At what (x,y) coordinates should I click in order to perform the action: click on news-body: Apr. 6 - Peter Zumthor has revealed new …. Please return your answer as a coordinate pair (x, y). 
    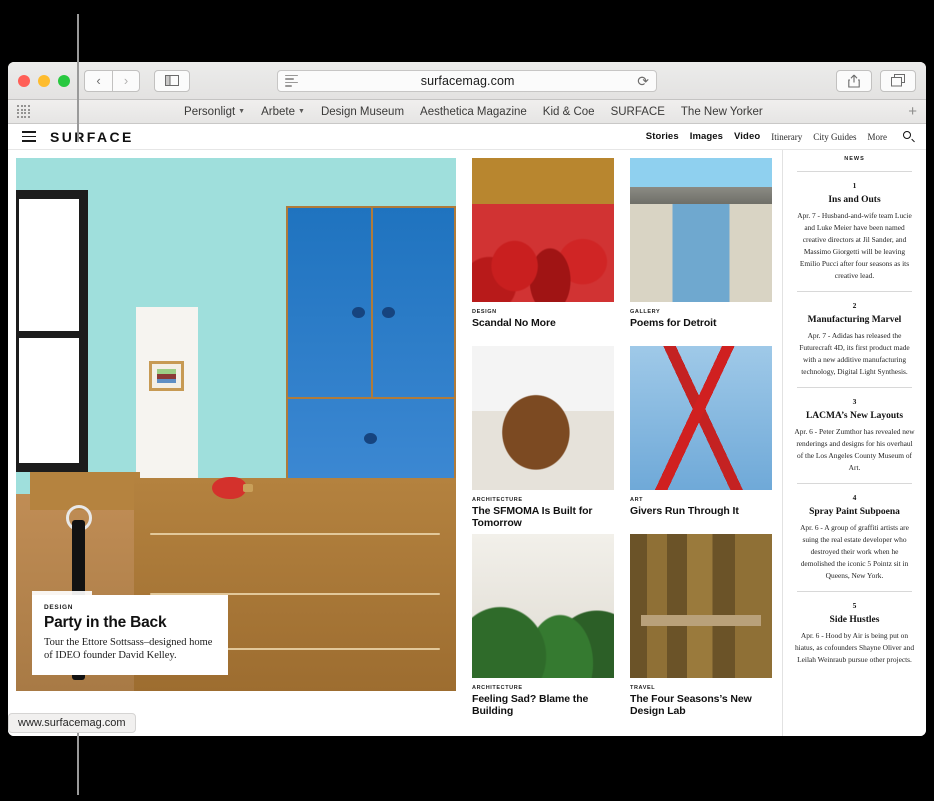
    Looking at the image, I should click on (854, 449).